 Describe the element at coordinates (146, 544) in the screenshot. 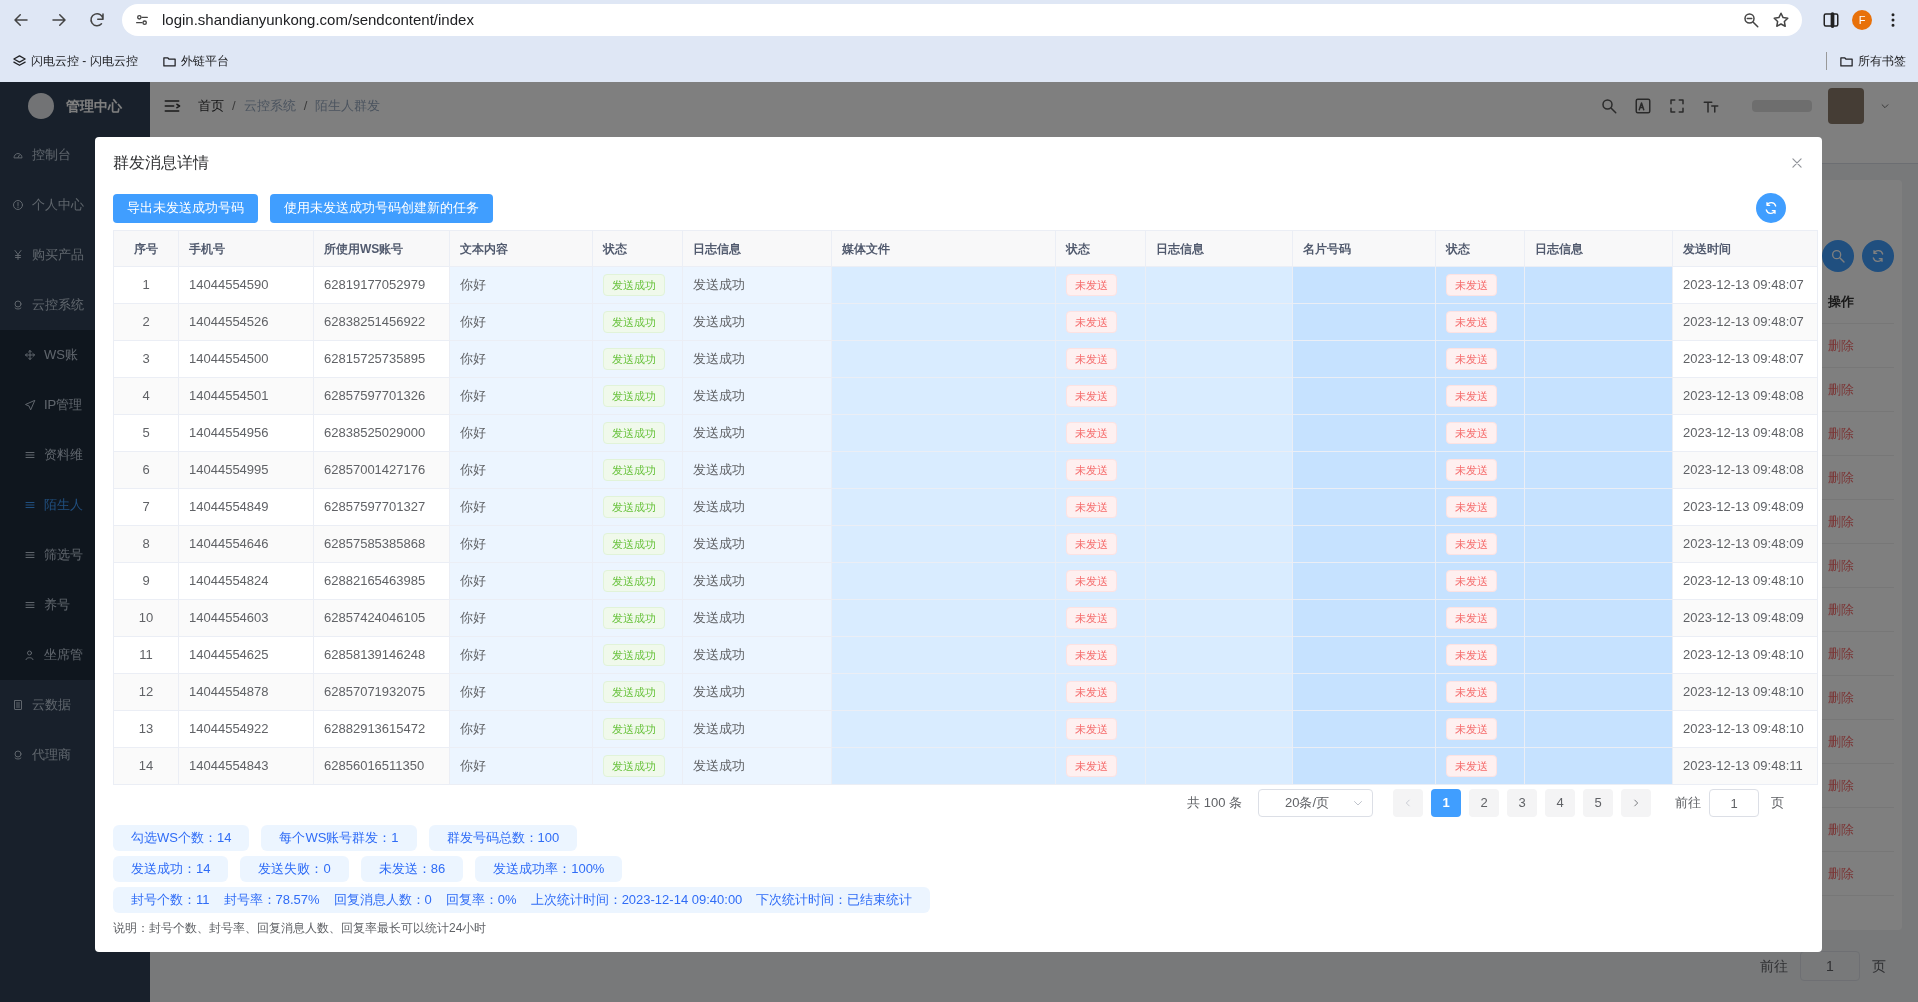

I see `table-cell: 8` at that location.